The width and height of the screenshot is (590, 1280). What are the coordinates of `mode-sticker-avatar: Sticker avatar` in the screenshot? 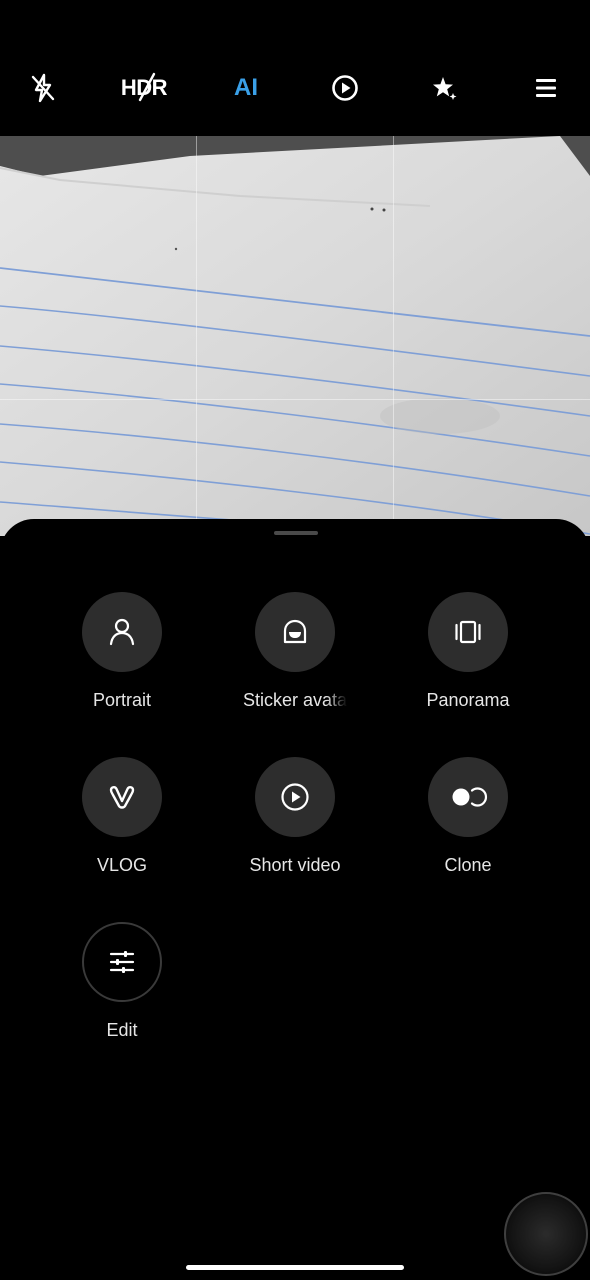 It's located at (295, 651).